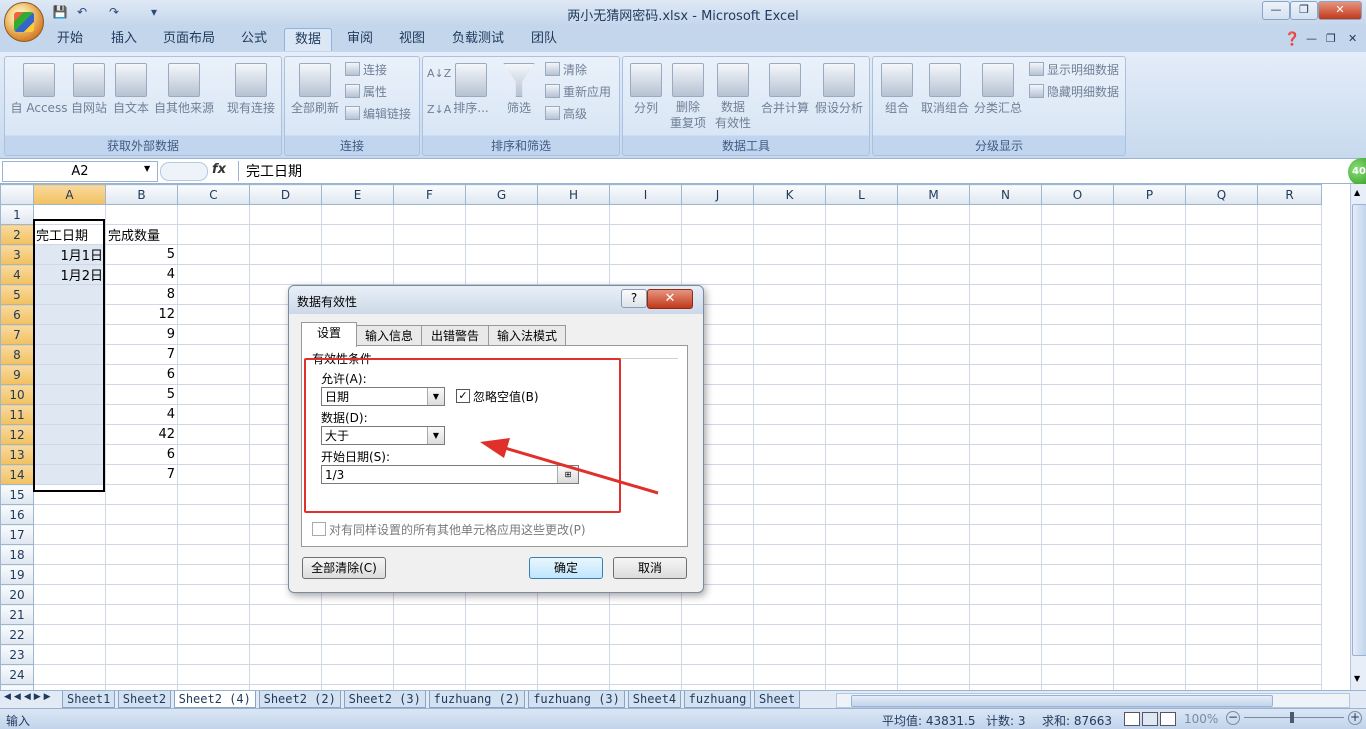  Describe the element at coordinates (861, 494) in the screenshot. I see `cell-l15` at that location.